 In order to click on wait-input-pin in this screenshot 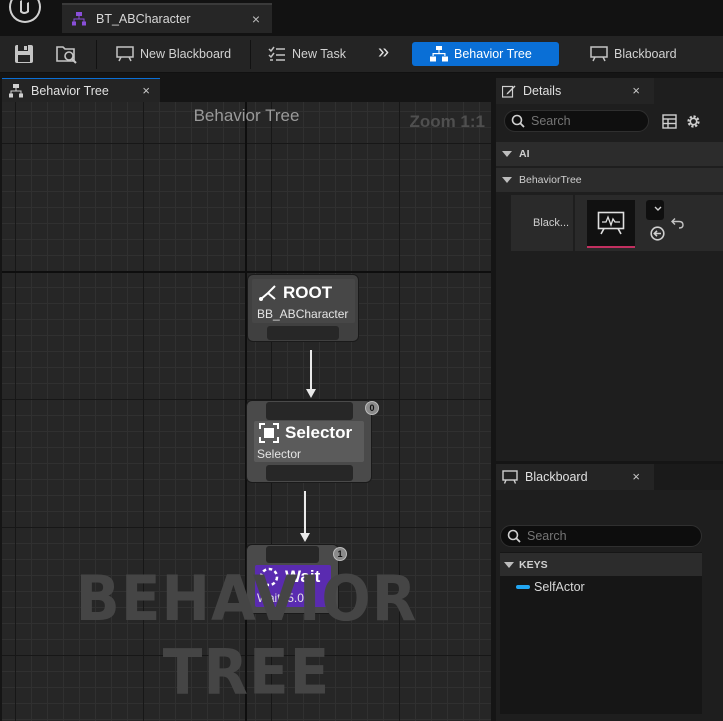, I will do `click(292, 554)`.